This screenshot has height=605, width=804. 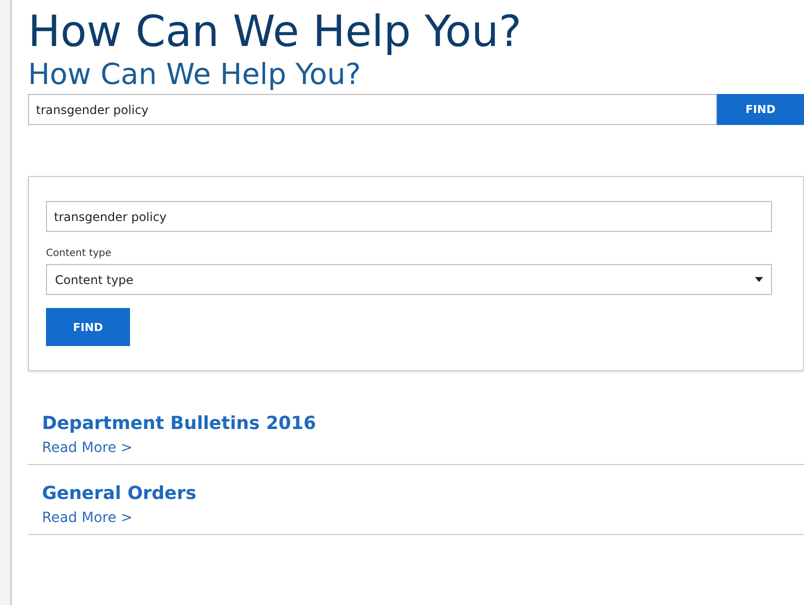 What do you see at coordinates (372, 109) in the screenshot?
I see `search-field: transgender policy` at bounding box center [372, 109].